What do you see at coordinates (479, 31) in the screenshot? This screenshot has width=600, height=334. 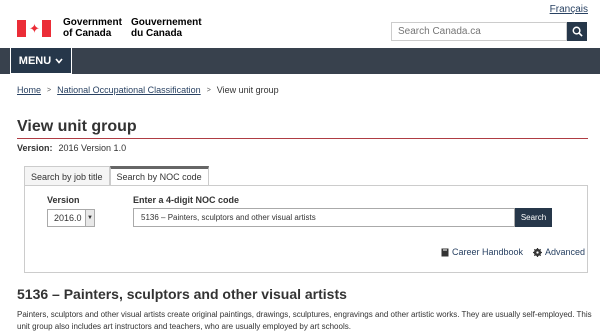 I see `site-search-input` at bounding box center [479, 31].